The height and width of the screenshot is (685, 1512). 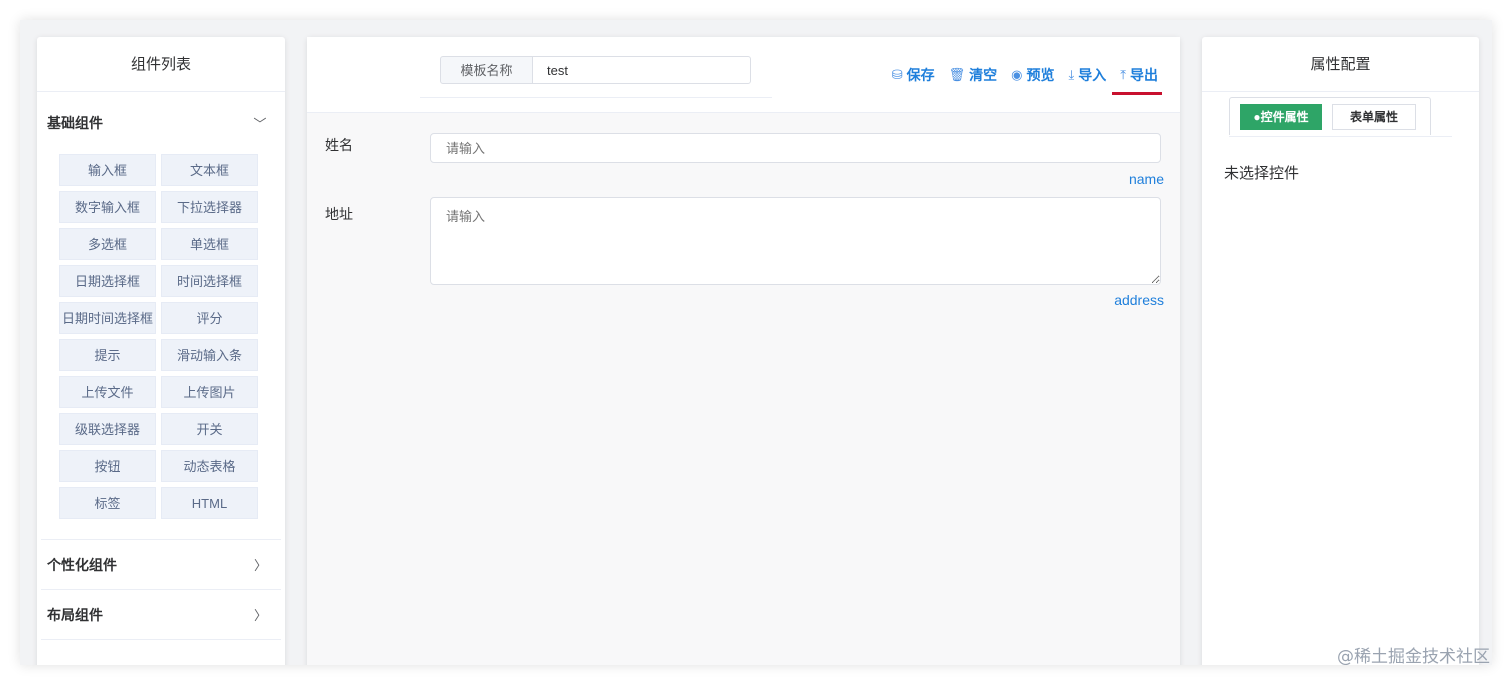 What do you see at coordinates (1262, 173) in the screenshot?
I see `no-control-selected-message: 未选择控件` at bounding box center [1262, 173].